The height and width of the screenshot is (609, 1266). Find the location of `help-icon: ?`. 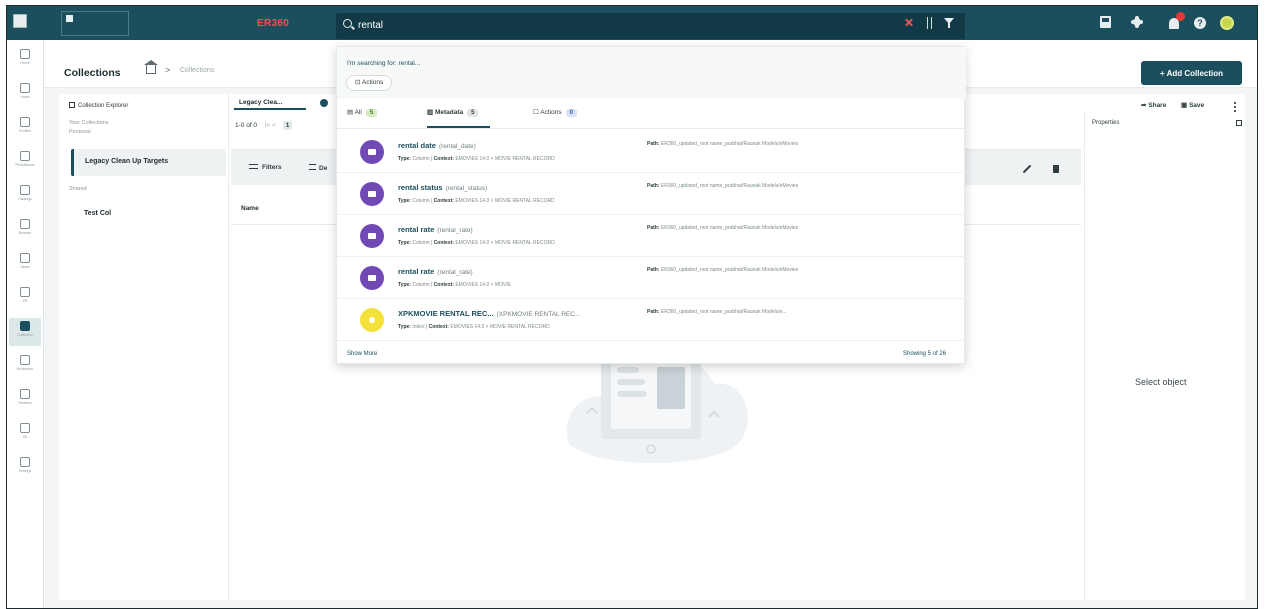

help-icon: ? is located at coordinates (1200, 23).